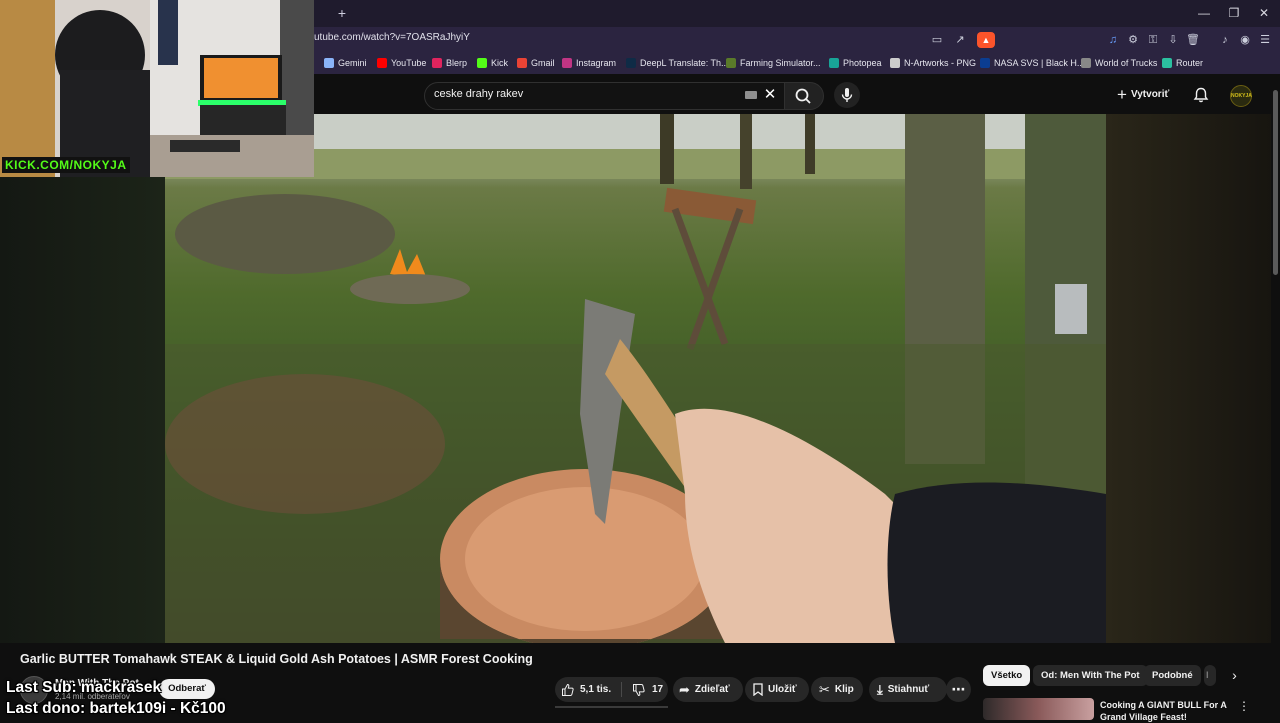 The image size is (1280, 723). Describe the element at coordinates (1122, 94) in the screenshot. I see `plus-icon: +` at that location.